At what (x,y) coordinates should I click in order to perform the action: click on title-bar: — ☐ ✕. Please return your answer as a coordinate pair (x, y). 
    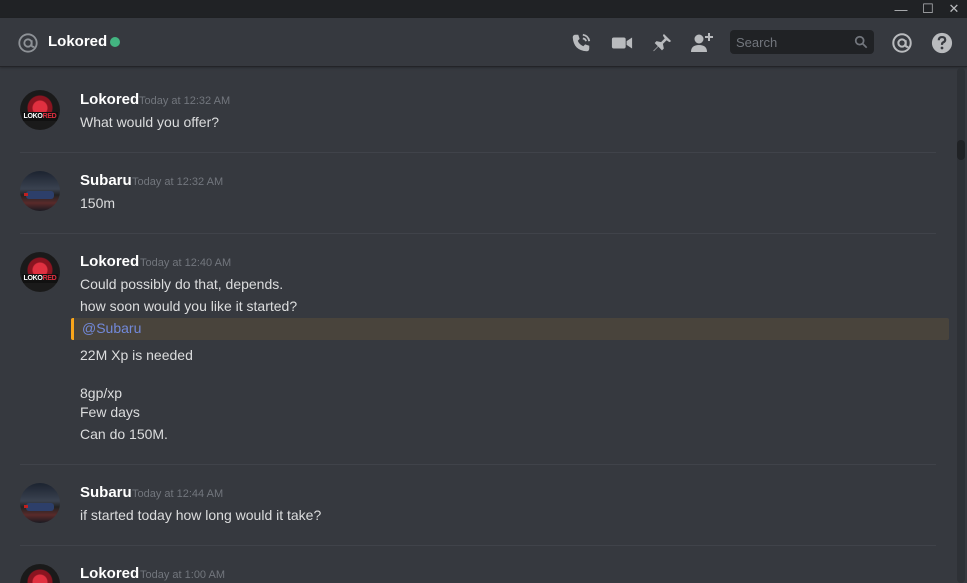
    Looking at the image, I should click on (483, 9).